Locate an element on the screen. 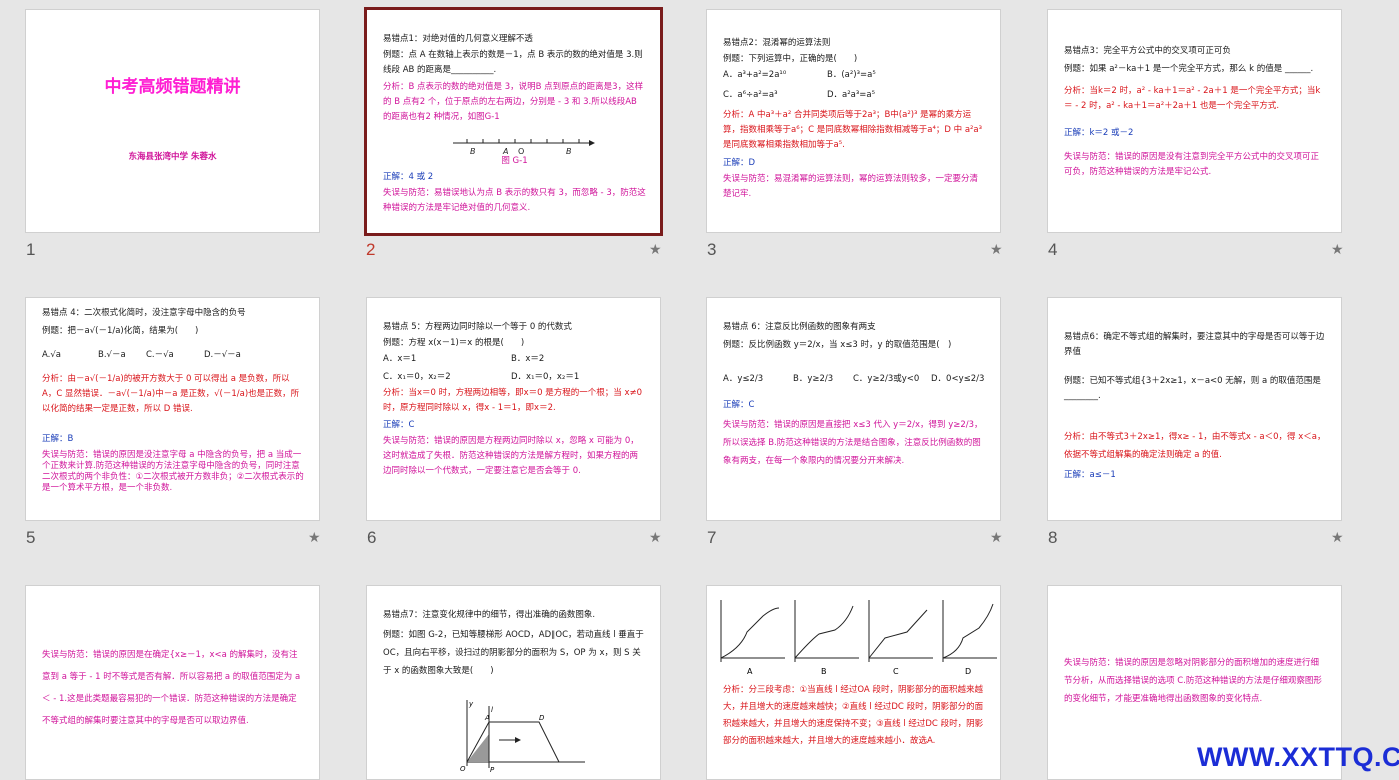  option-c: C．y≥2/3或y<0 is located at coordinates (886, 379).